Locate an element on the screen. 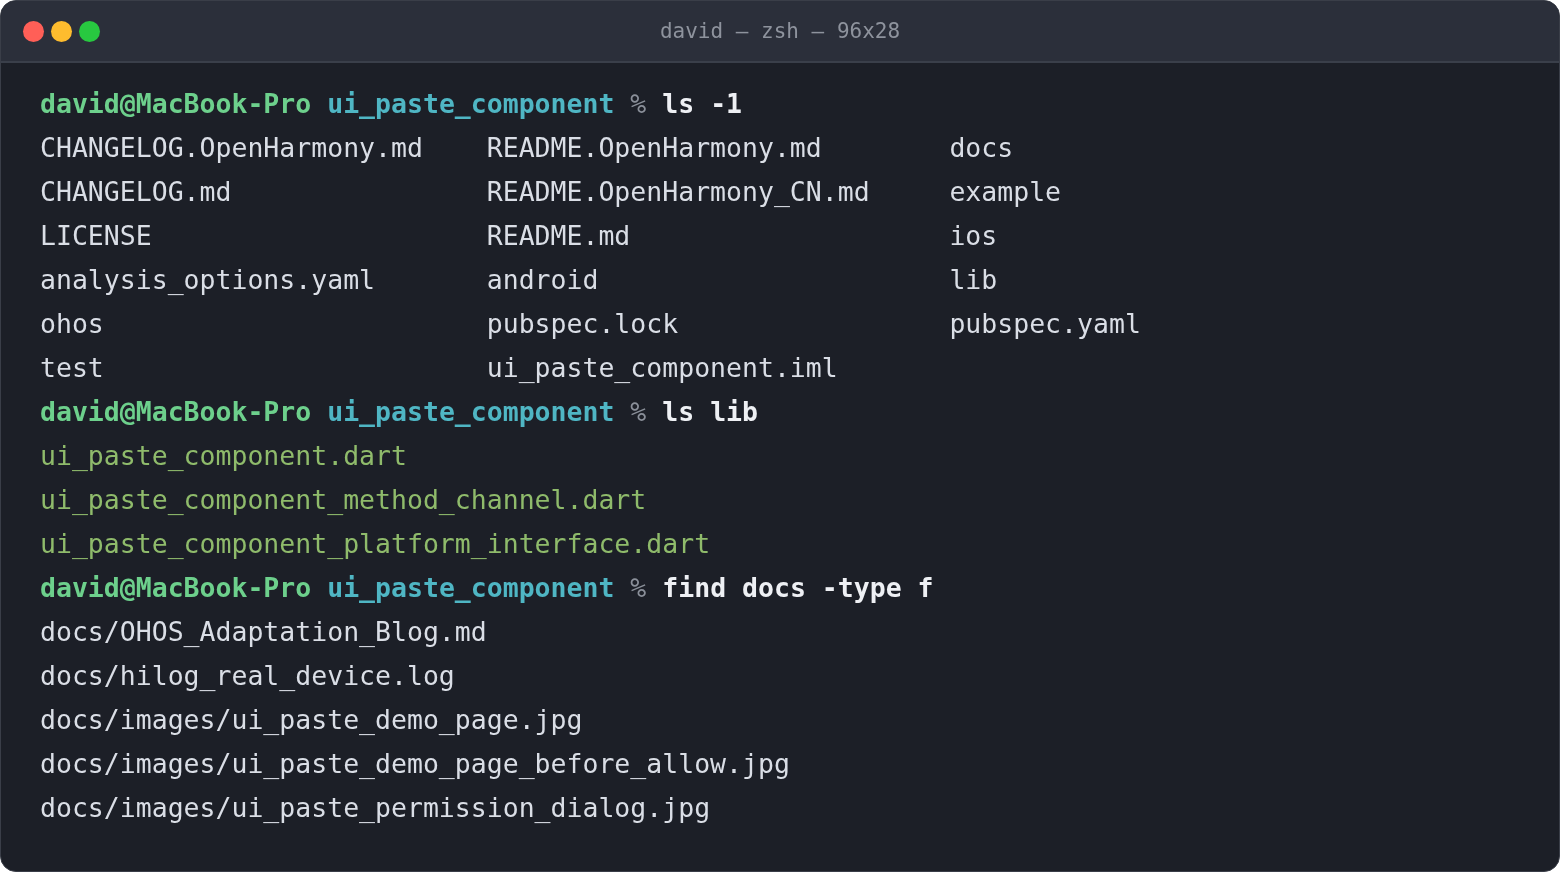 The image size is (1560, 872). file-name: README.OpenHarmony_CN.md is located at coordinates (678, 192).